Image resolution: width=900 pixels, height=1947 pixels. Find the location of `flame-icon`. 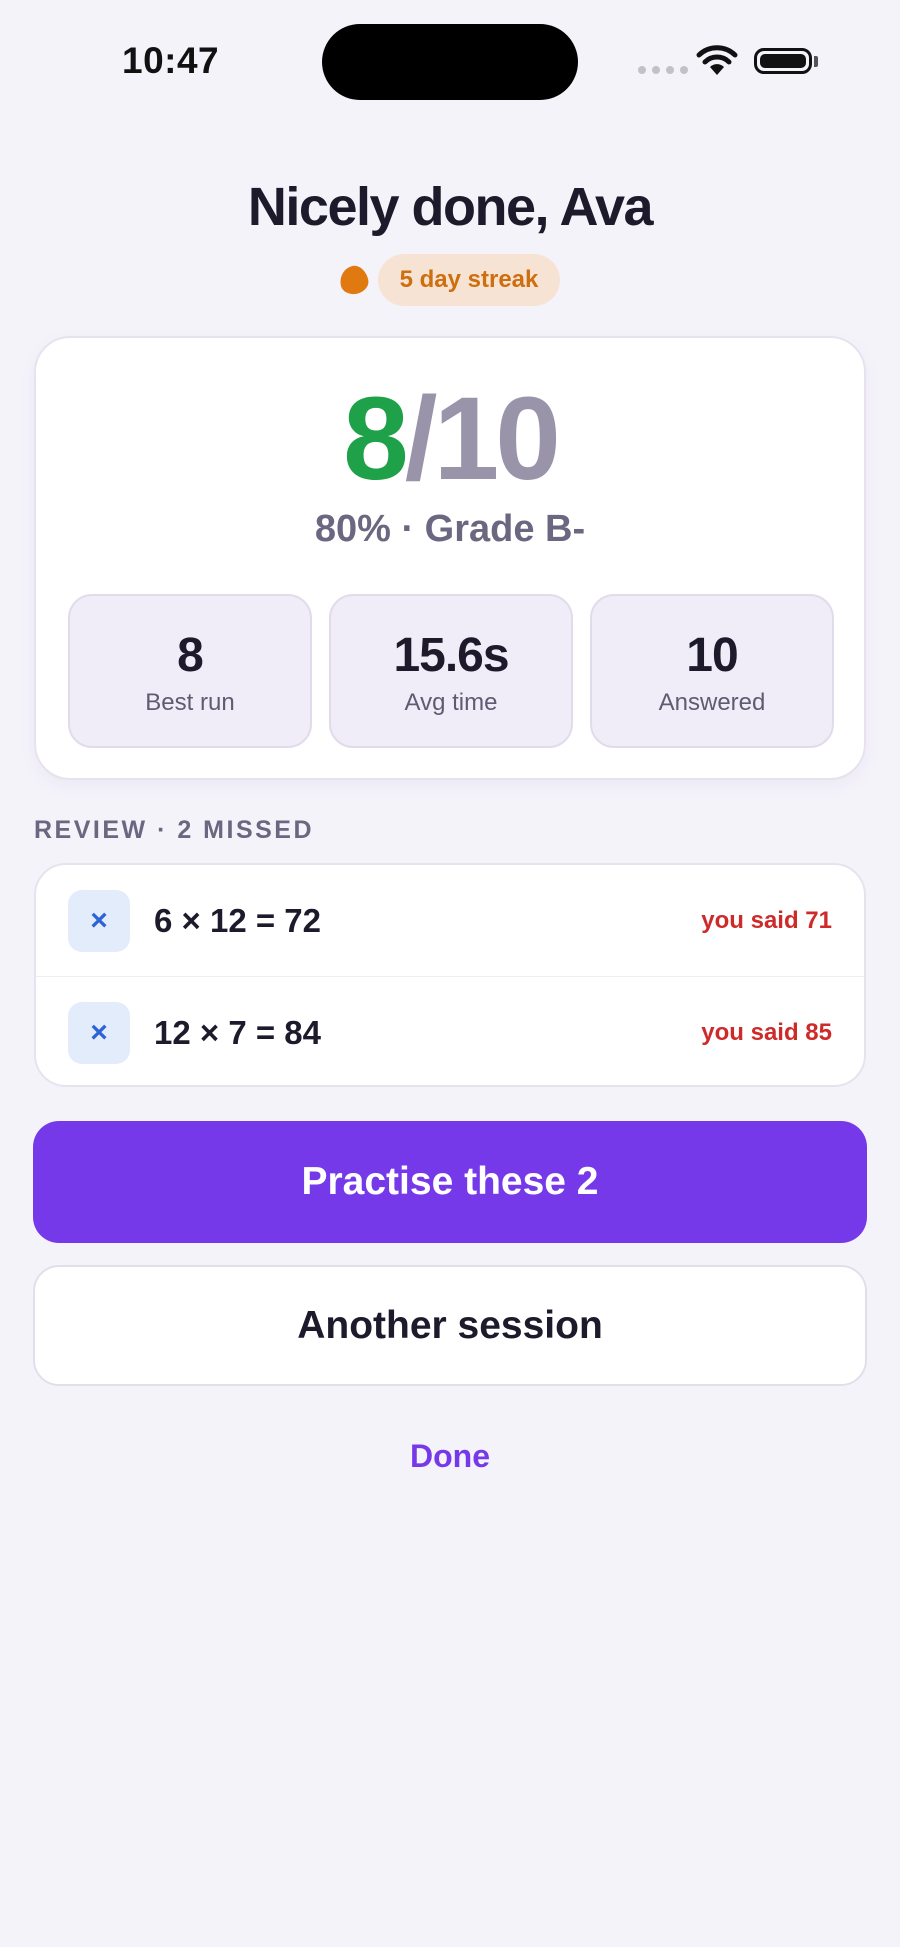

flame-icon is located at coordinates (354, 280).